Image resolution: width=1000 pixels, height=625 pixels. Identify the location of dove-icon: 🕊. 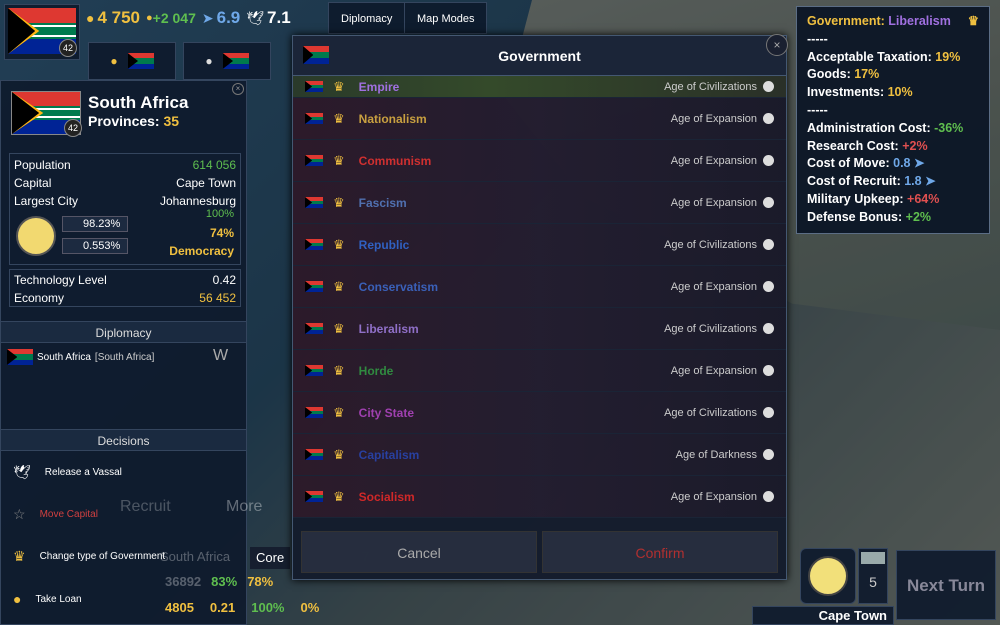
(22, 472).